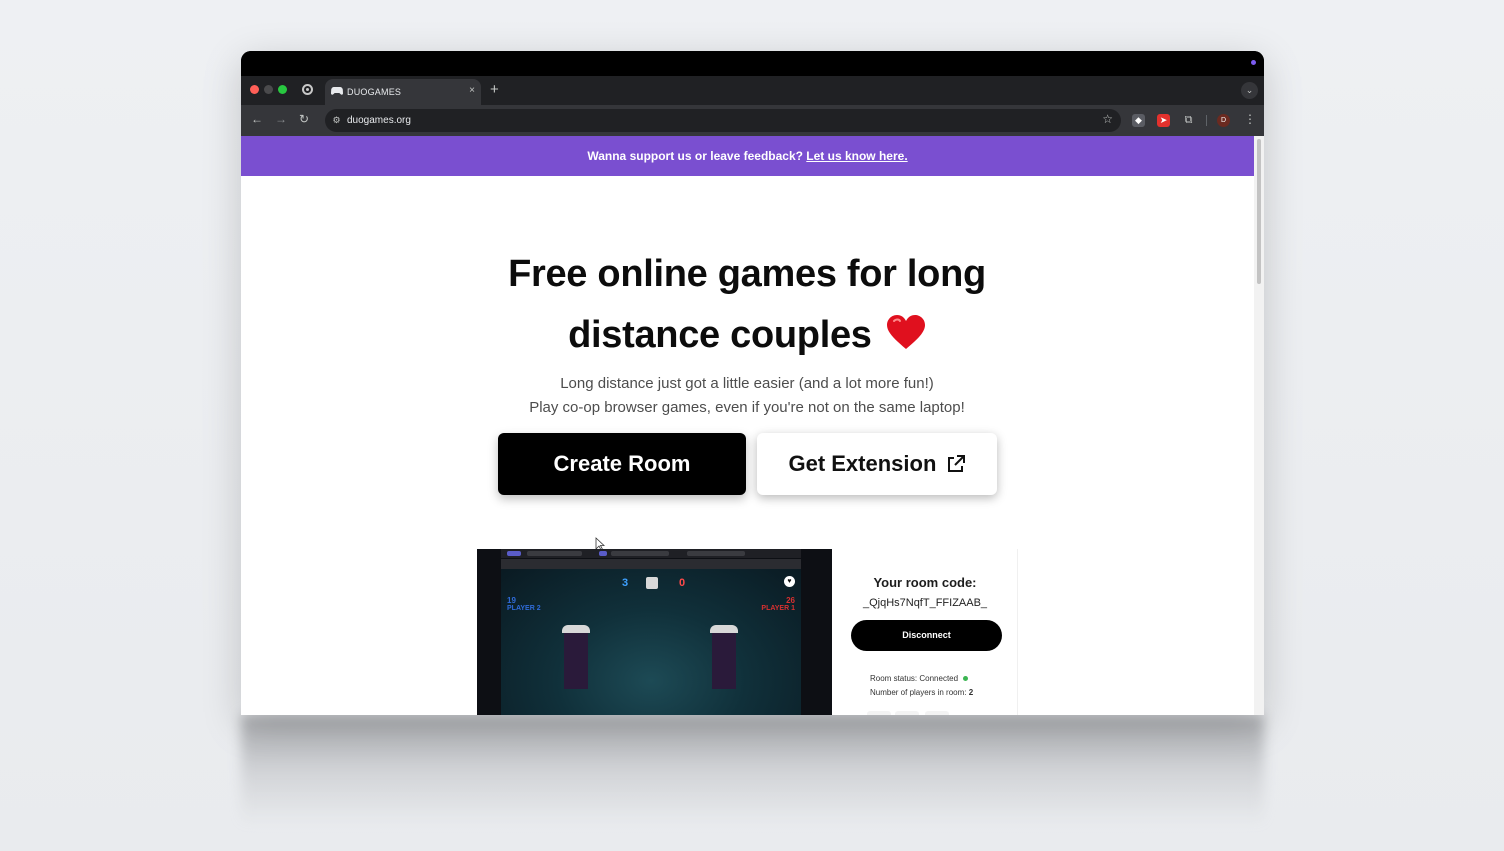 The image size is (1504, 851). Describe the element at coordinates (966, 678) in the screenshot. I see `connected-dot` at that location.